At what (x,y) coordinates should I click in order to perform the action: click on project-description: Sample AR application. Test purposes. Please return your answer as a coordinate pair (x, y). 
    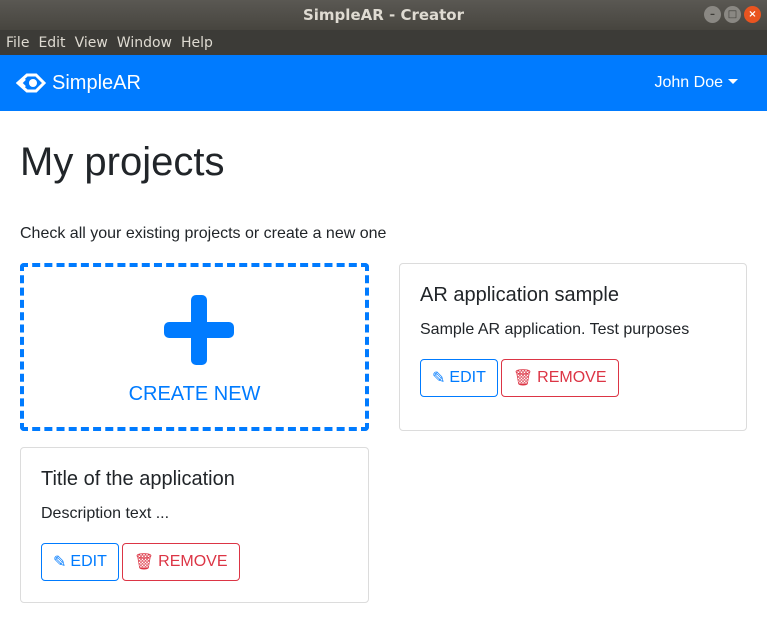
    Looking at the image, I should click on (555, 329).